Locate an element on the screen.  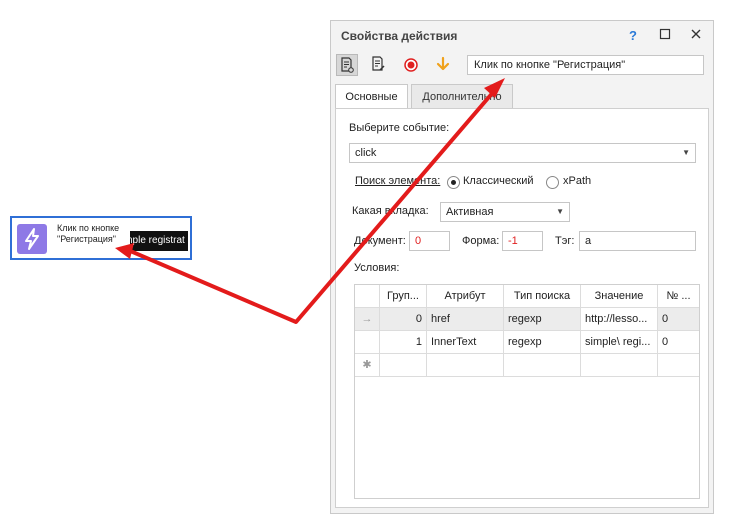
arrowhead-left is located at coordinates (124, 251).